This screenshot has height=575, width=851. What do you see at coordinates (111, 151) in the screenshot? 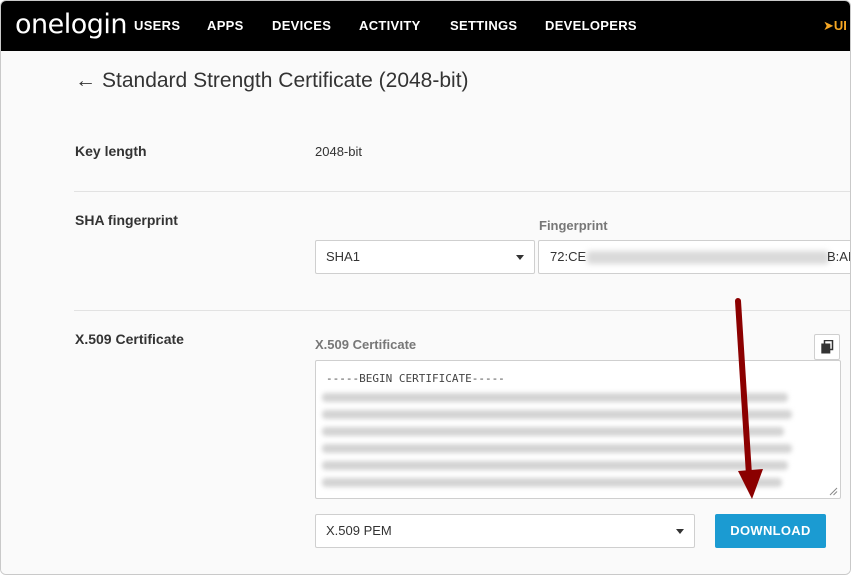
I see `key-length-label: Key length` at bounding box center [111, 151].